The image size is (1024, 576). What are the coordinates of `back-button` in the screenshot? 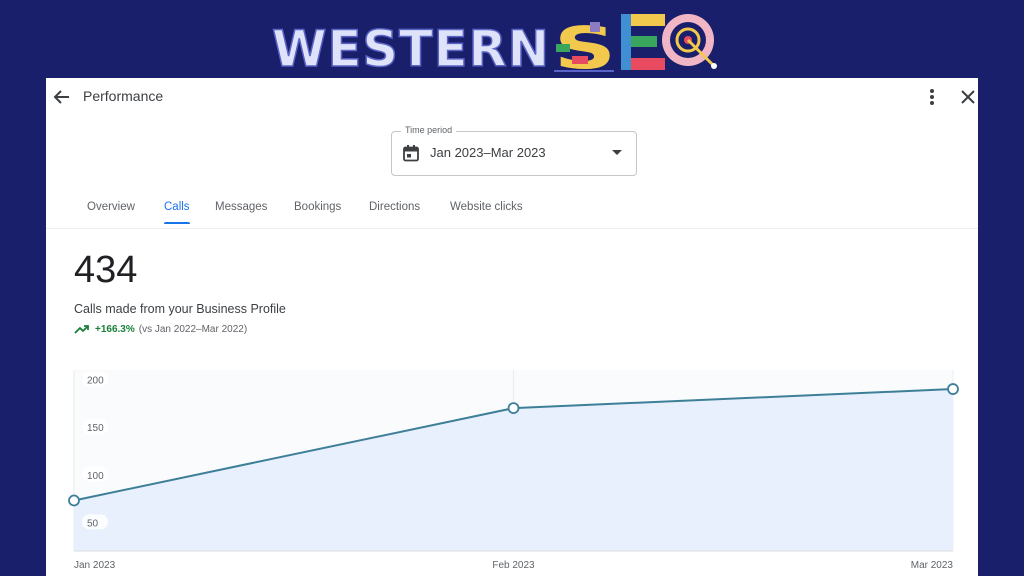 It's located at (62, 97).